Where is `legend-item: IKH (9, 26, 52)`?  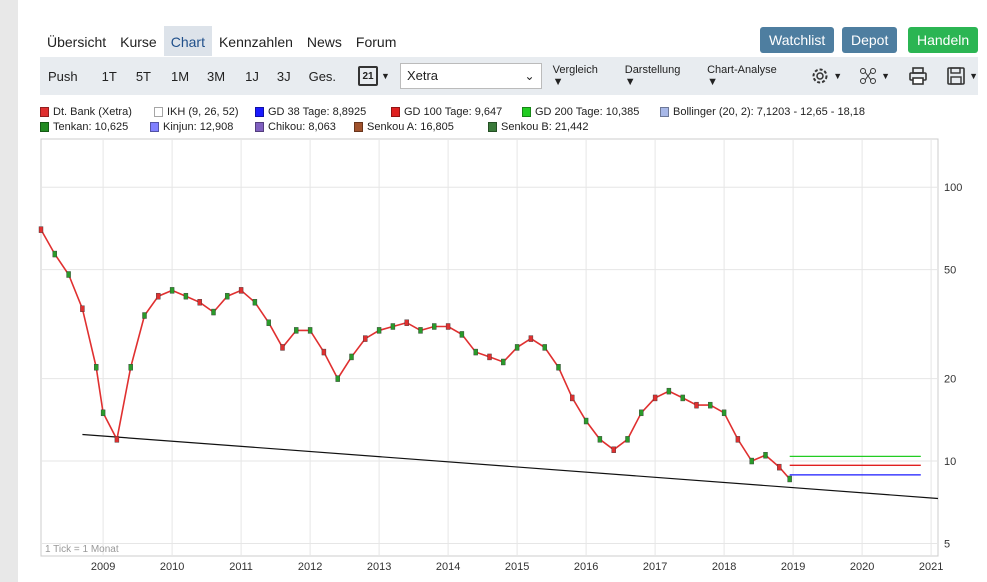 legend-item: IKH (9, 26, 52) is located at coordinates (196, 112).